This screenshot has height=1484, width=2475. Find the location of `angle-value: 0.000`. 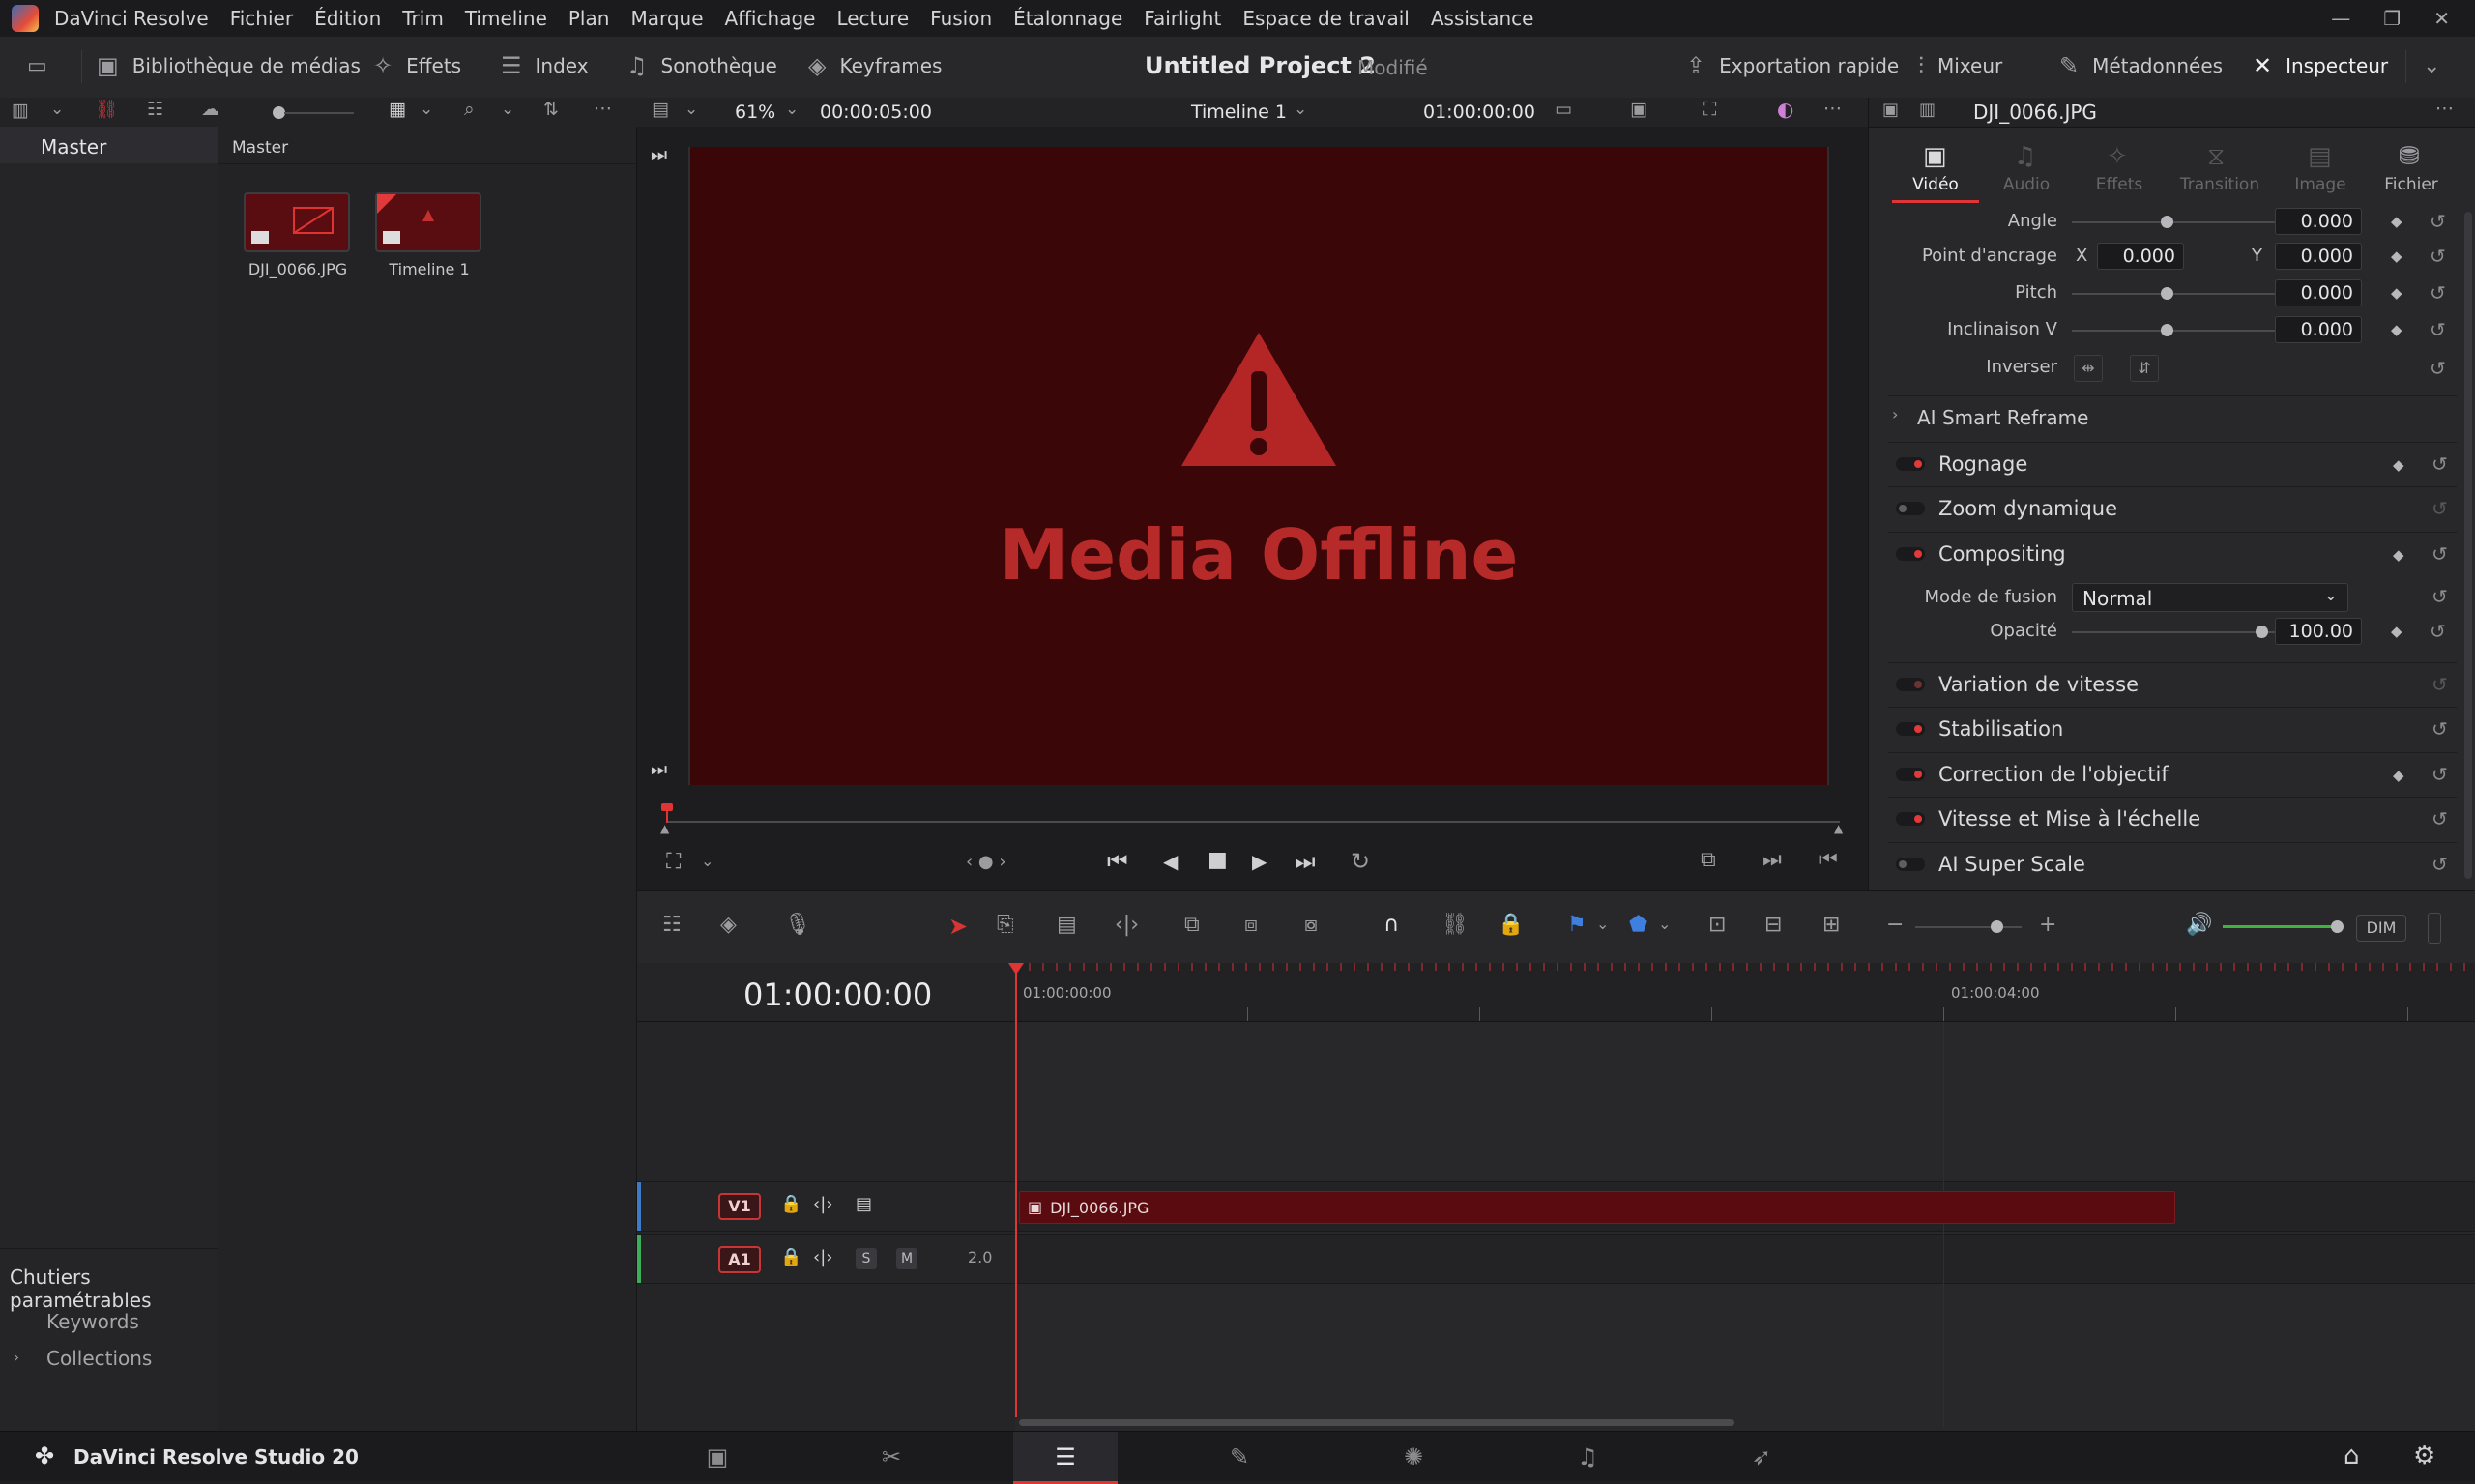

angle-value: 0.000 is located at coordinates (2318, 221).